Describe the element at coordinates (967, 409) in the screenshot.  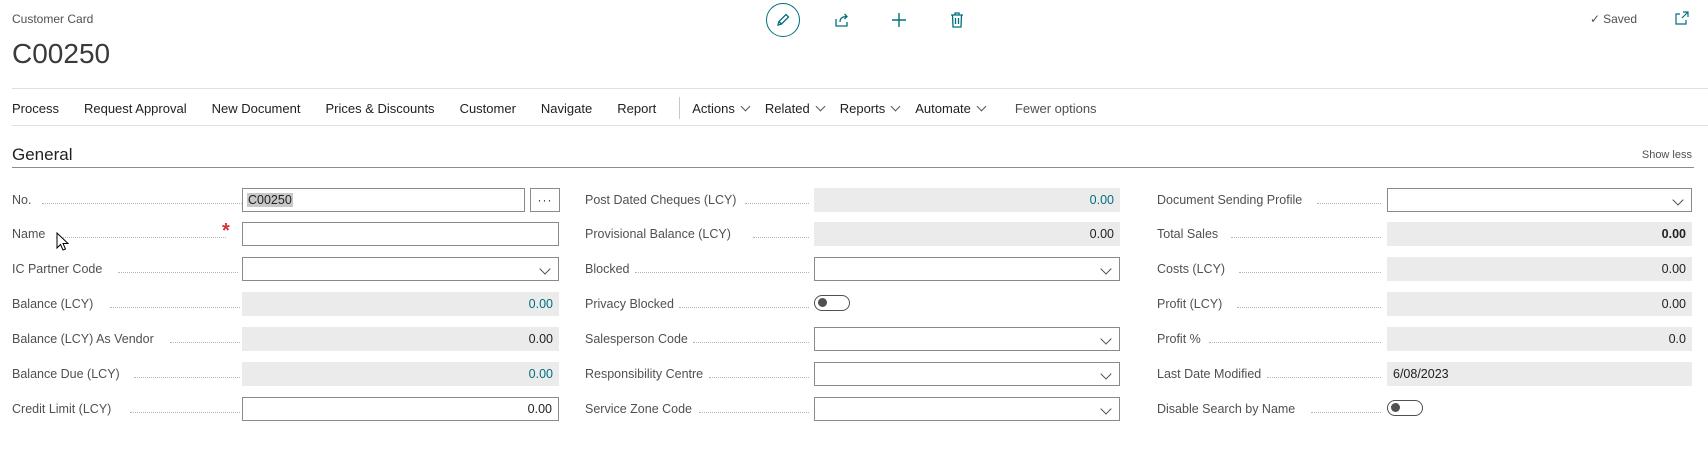
I see `service-zone-code-select` at that location.